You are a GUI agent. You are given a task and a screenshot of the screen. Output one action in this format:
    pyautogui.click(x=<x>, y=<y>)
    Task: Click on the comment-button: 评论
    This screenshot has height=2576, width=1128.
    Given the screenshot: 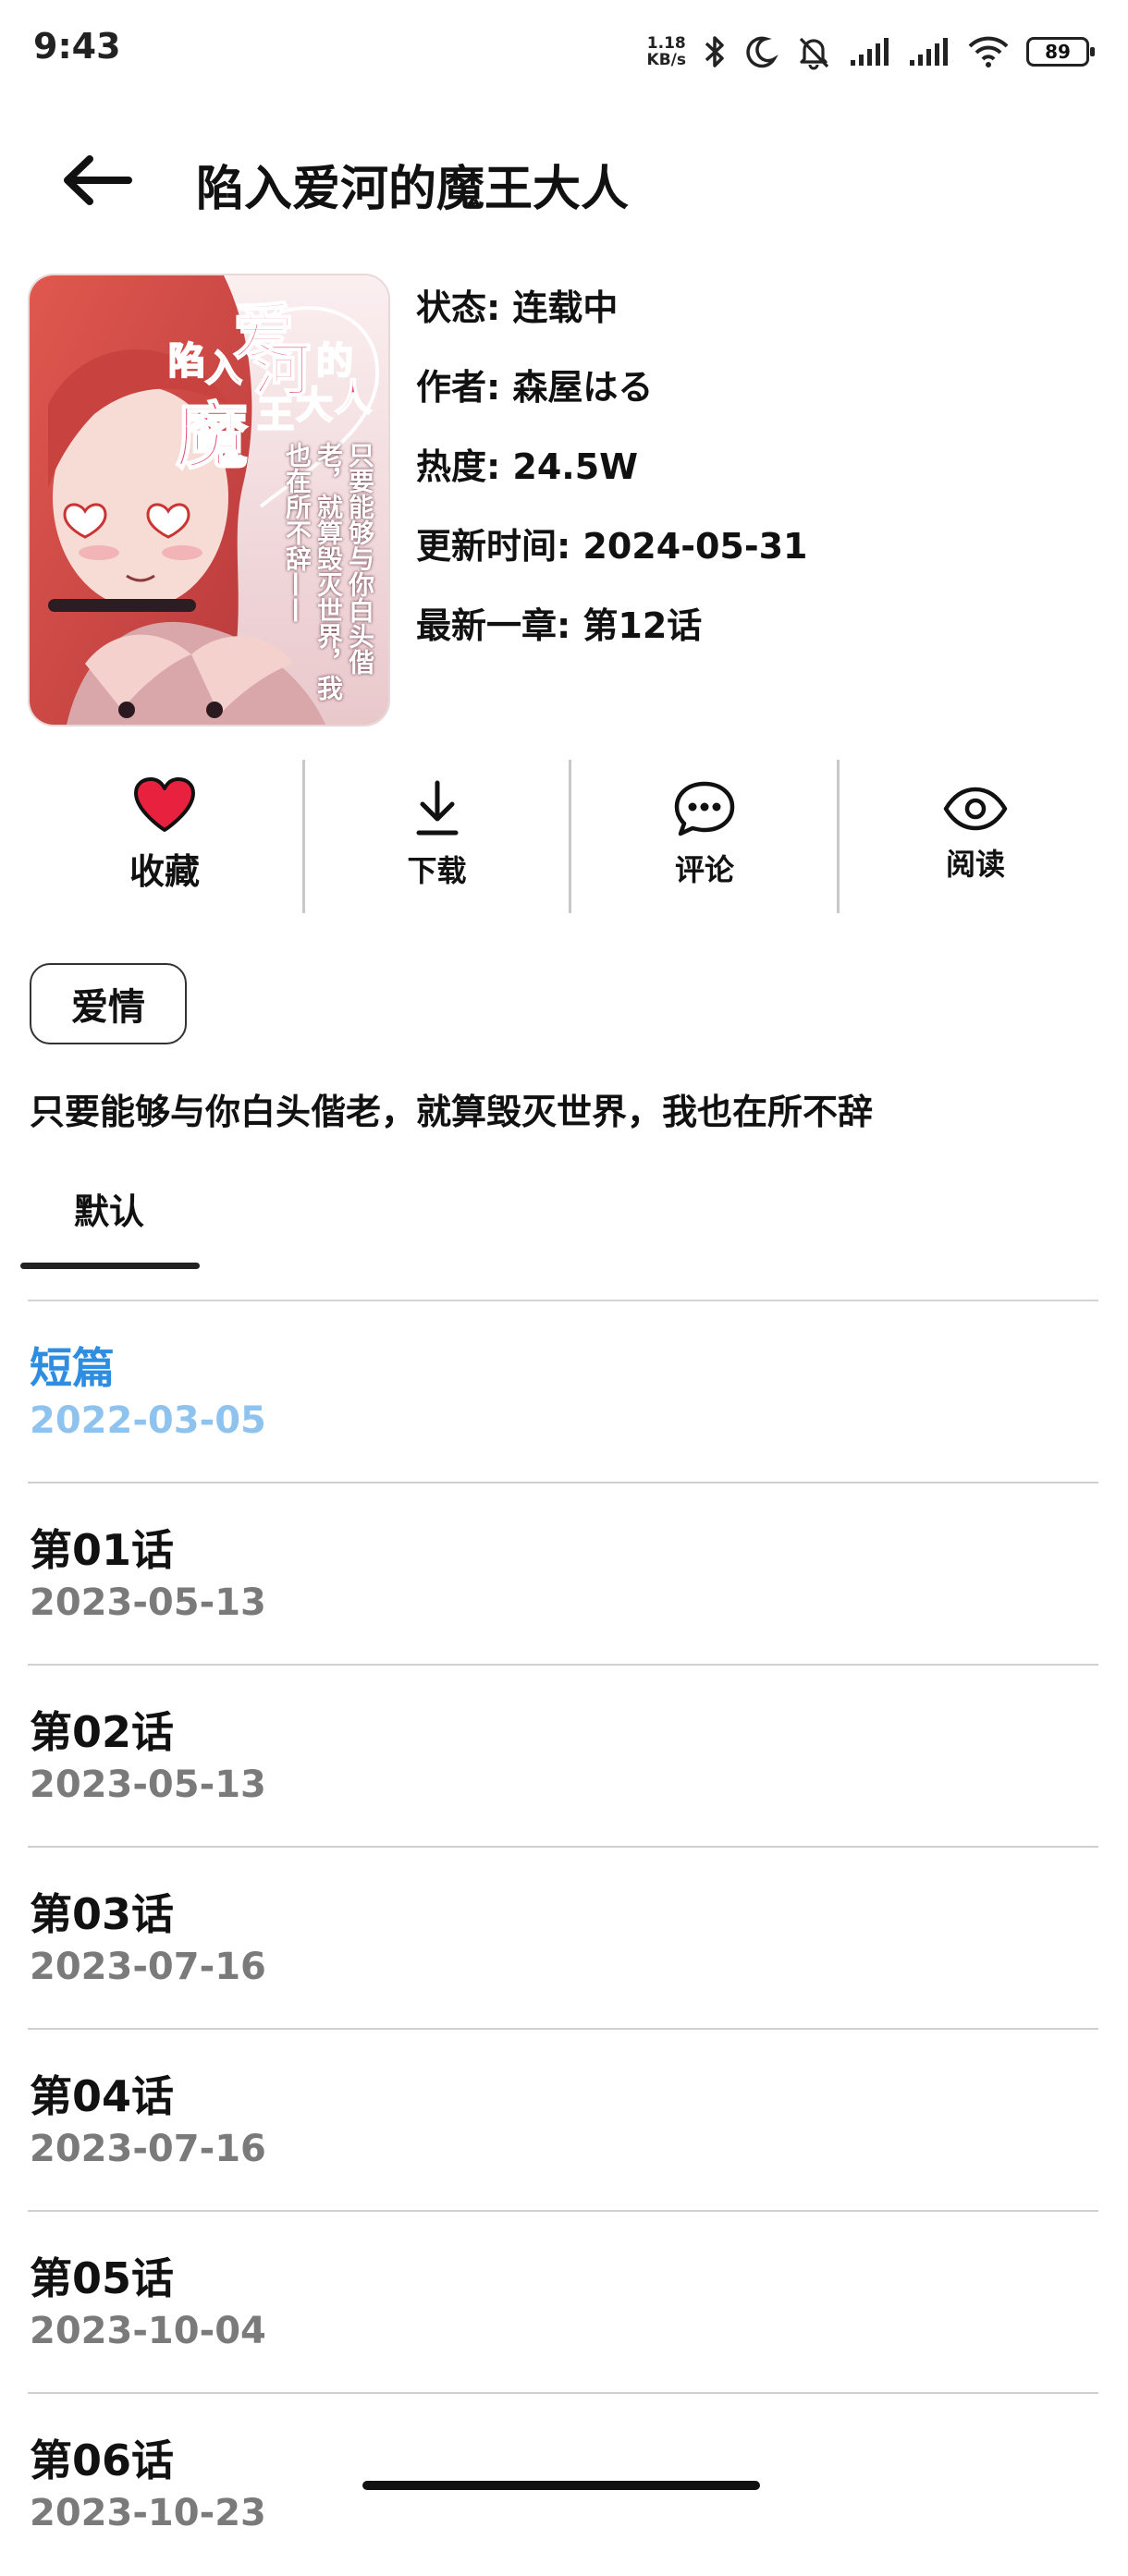 What is the action you would take?
    pyautogui.click(x=704, y=834)
    